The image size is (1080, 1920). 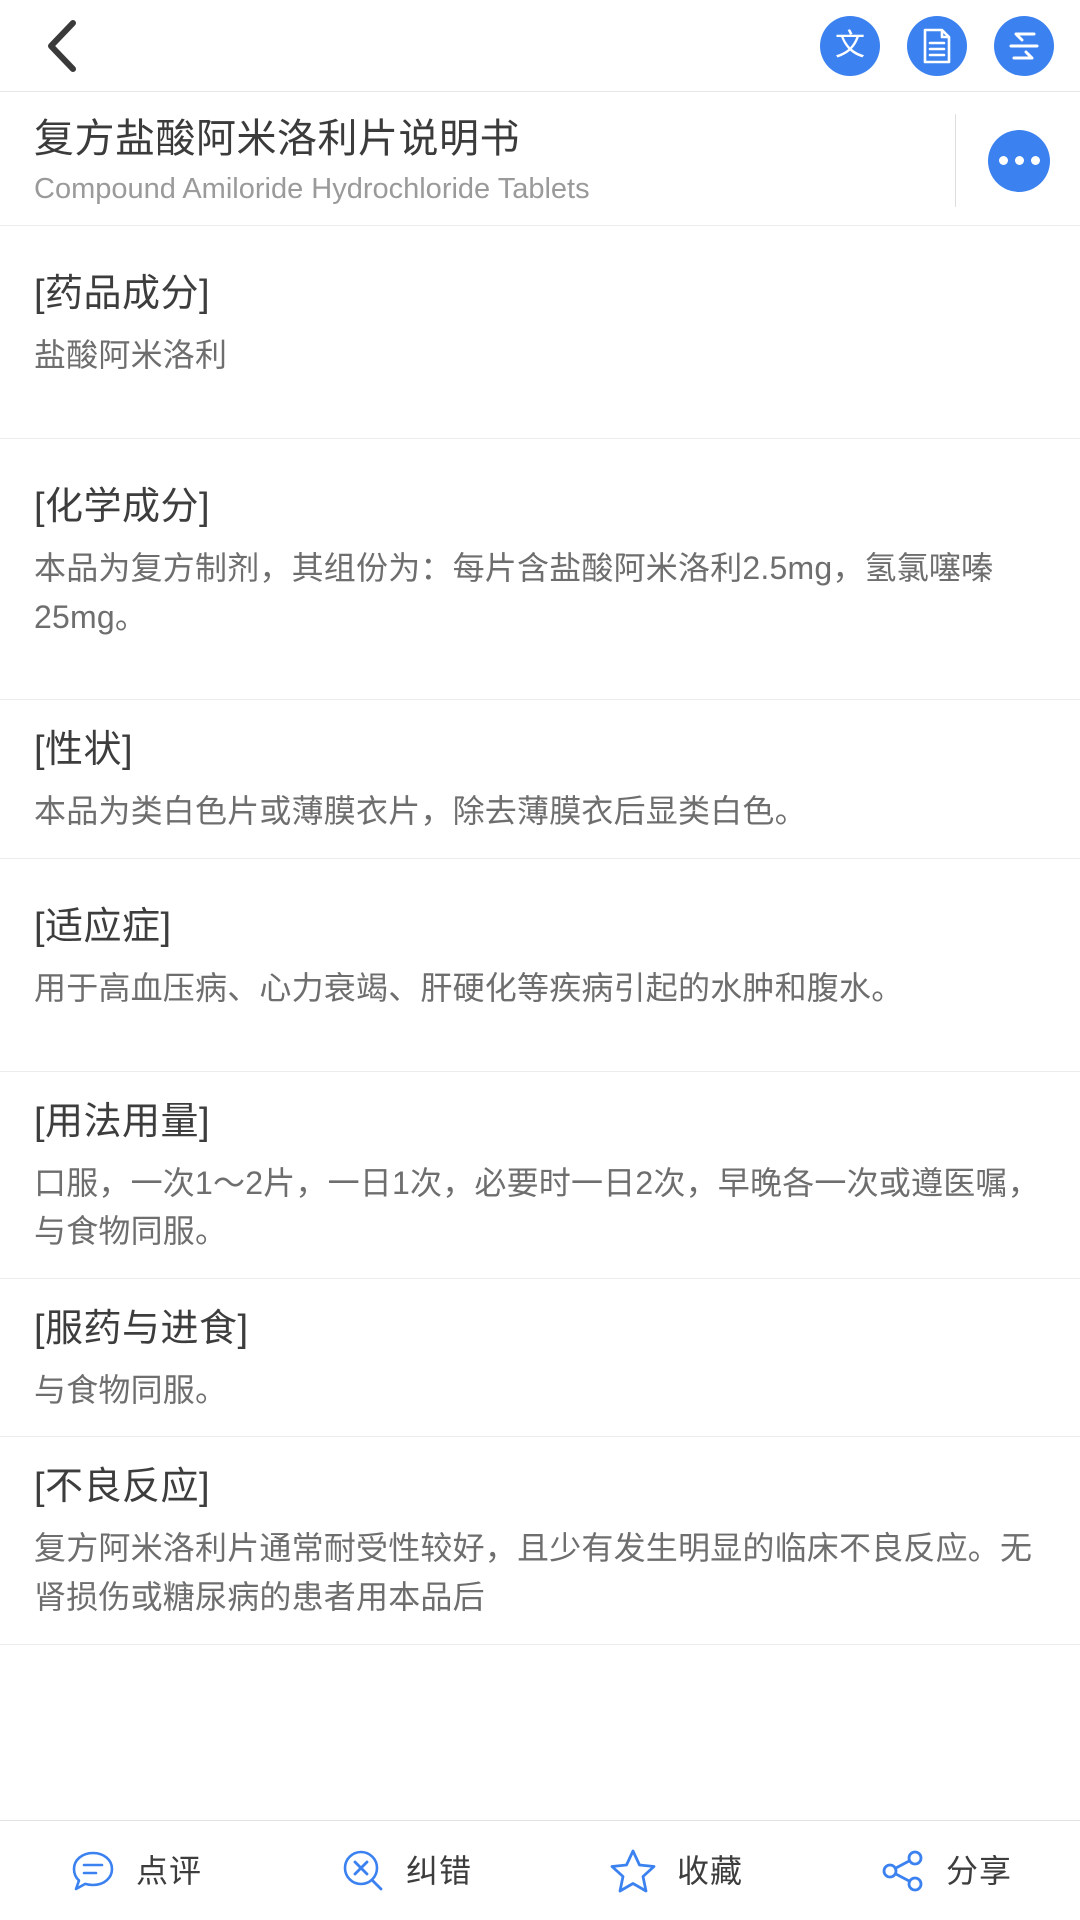 I want to click on correction-button: 纠错, so click(x=405, y=1870).